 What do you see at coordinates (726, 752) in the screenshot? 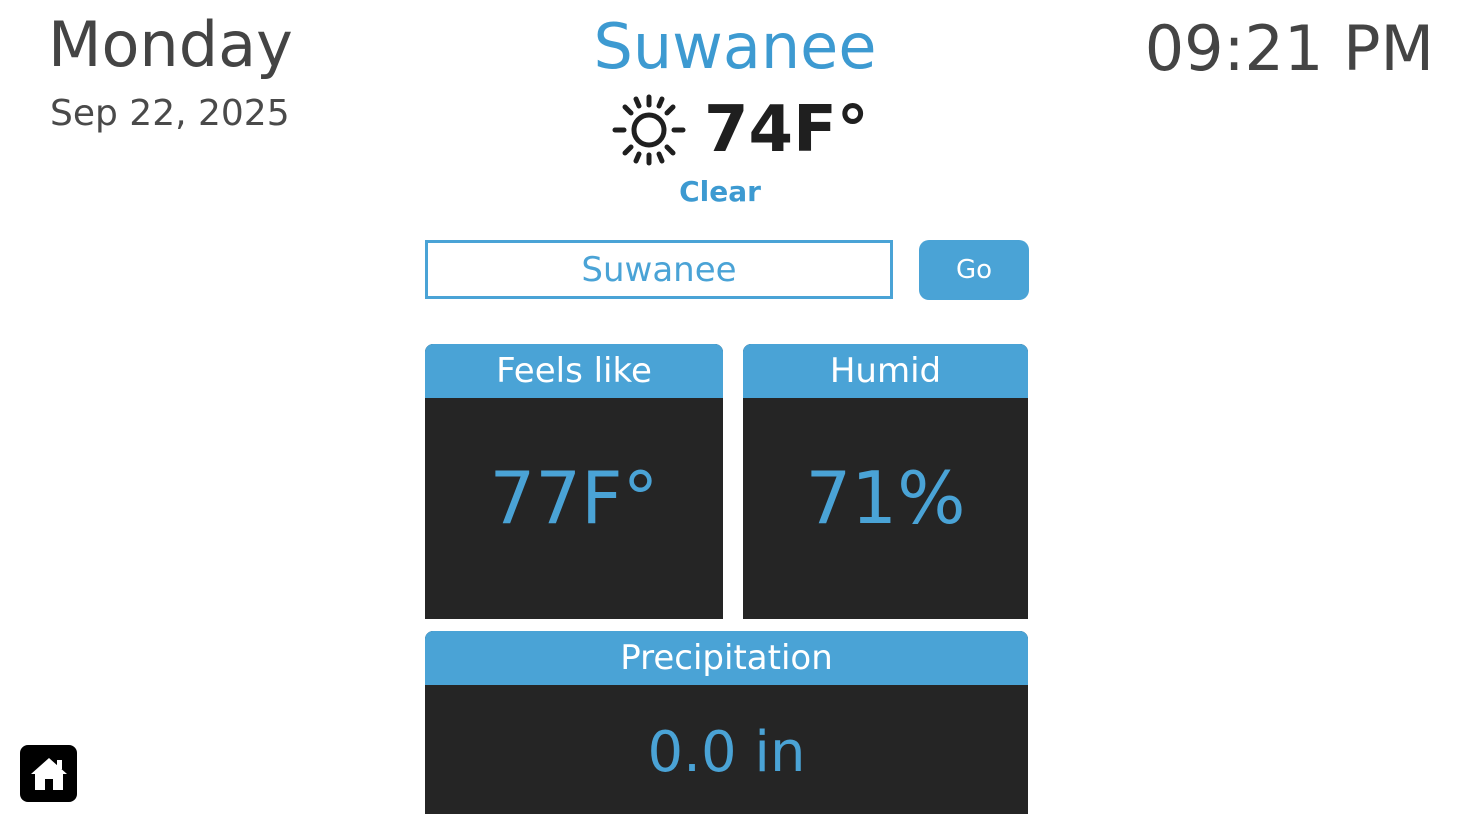
I see `precipitation-value: 0.0 in` at bounding box center [726, 752].